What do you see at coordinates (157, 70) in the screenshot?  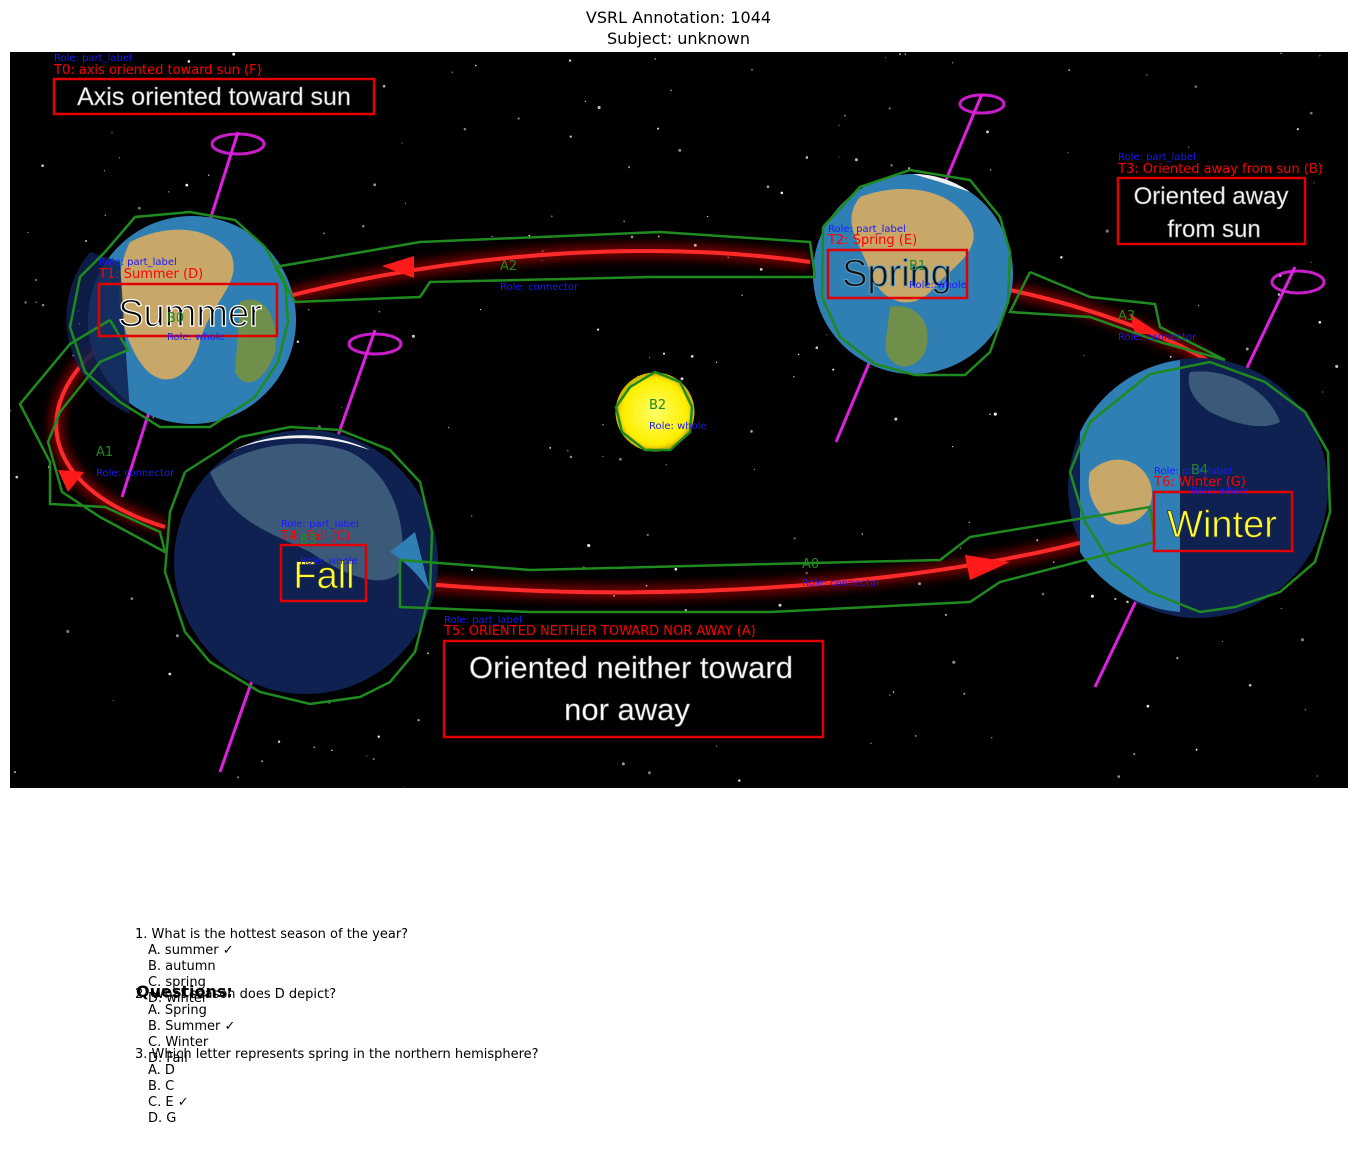 I see `t0-label: T0: axis oriented toward sun (F)` at bounding box center [157, 70].